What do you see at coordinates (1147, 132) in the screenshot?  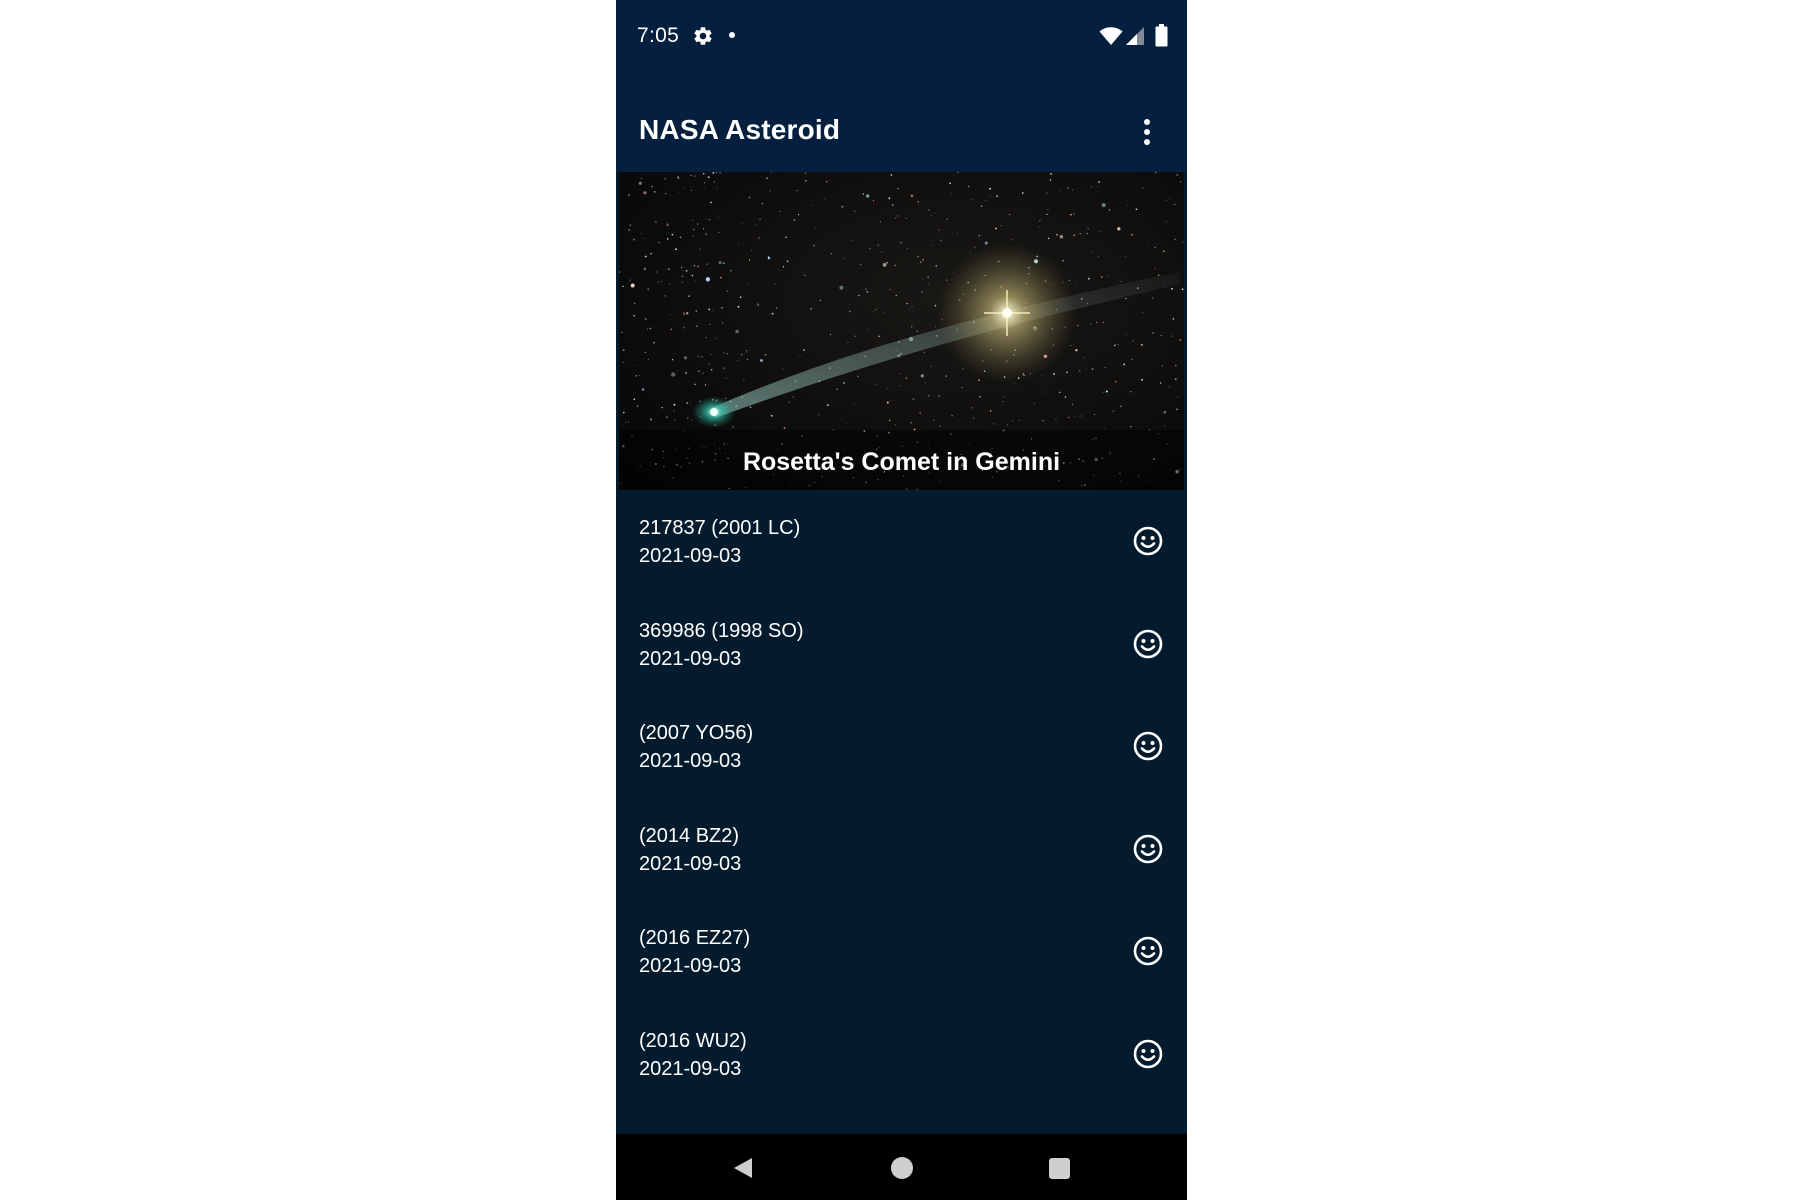 I see `more-vert-icon` at bounding box center [1147, 132].